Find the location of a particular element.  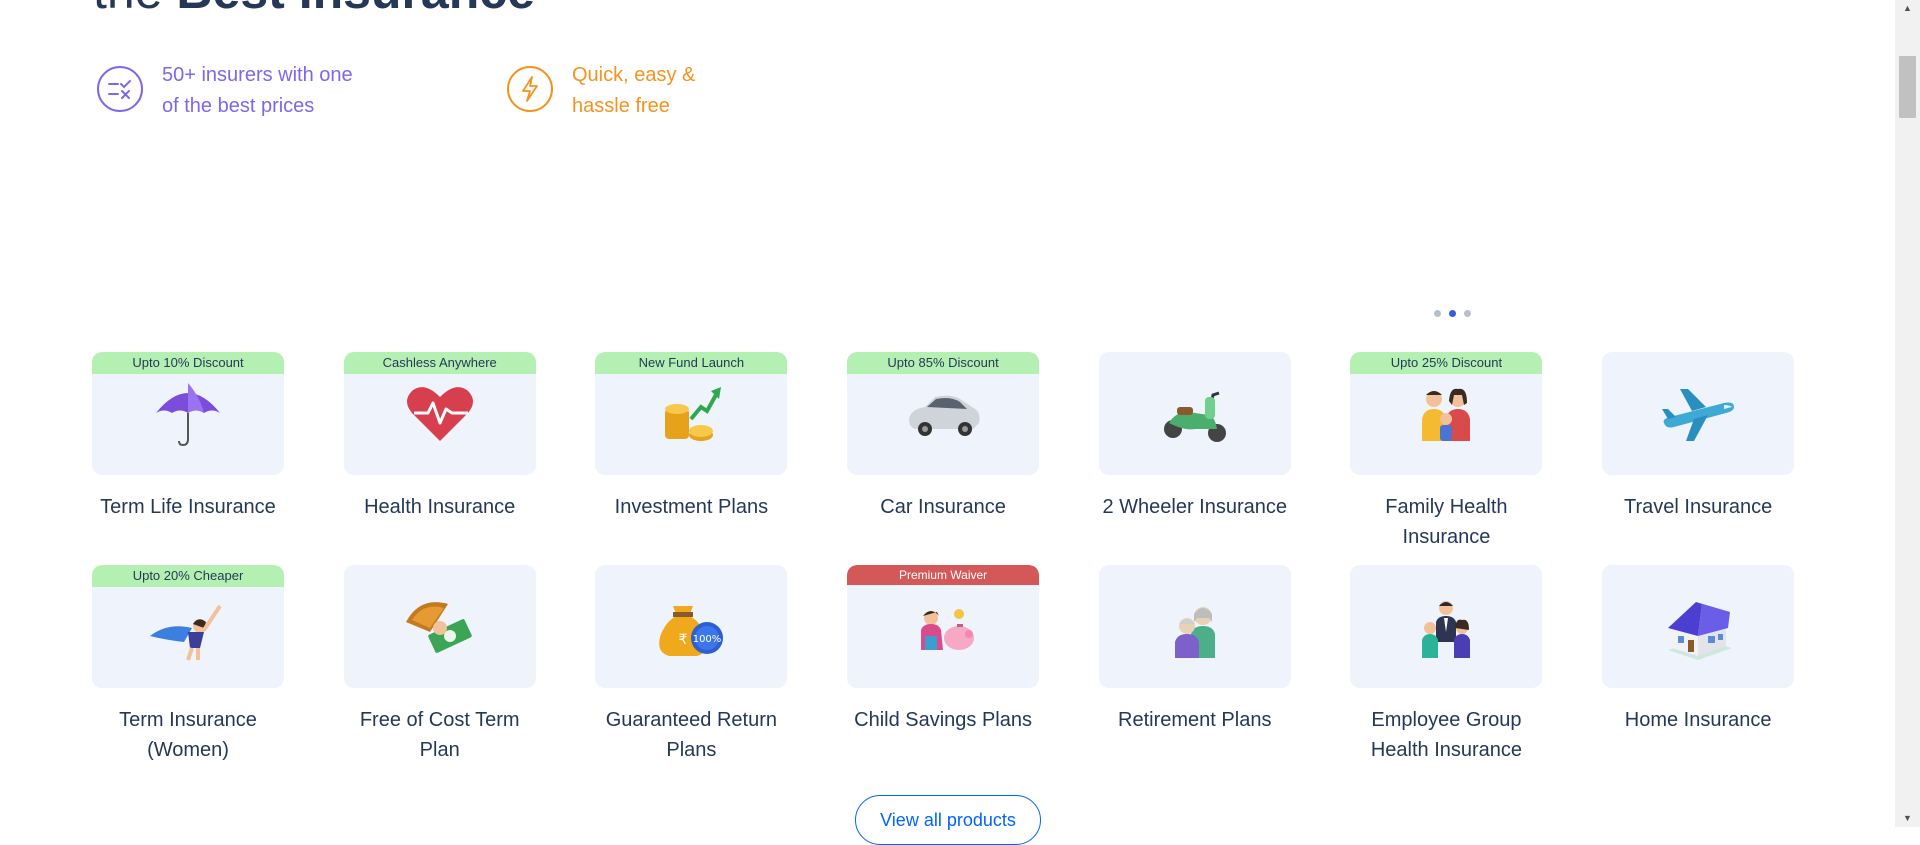

heart-pulse-icon is located at coordinates (439, 414).